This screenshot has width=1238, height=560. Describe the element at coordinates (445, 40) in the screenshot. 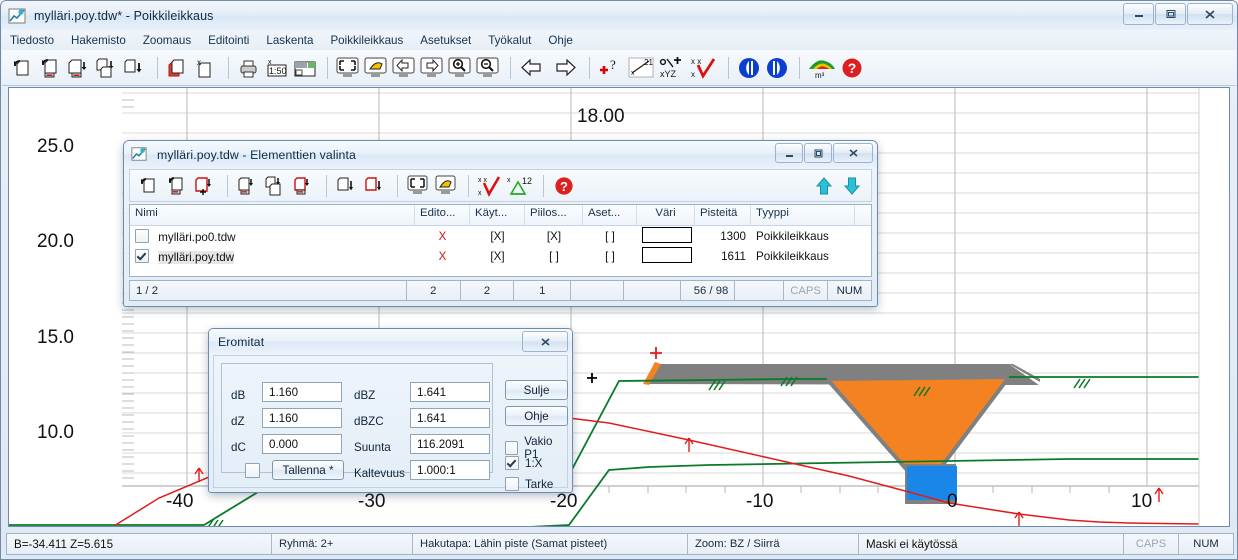

I see `menu-item-asetukset: Asetukset` at that location.